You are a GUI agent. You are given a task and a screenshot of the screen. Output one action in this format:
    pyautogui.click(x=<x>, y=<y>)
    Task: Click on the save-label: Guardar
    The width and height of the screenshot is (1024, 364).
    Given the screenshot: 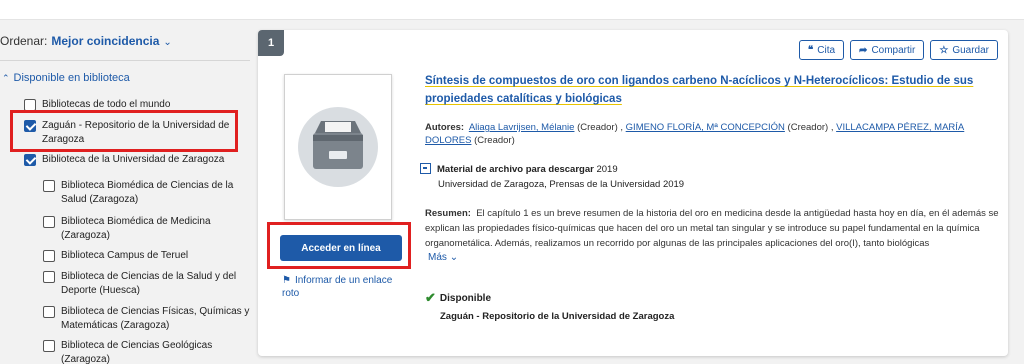 What is the action you would take?
    pyautogui.click(x=970, y=50)
    